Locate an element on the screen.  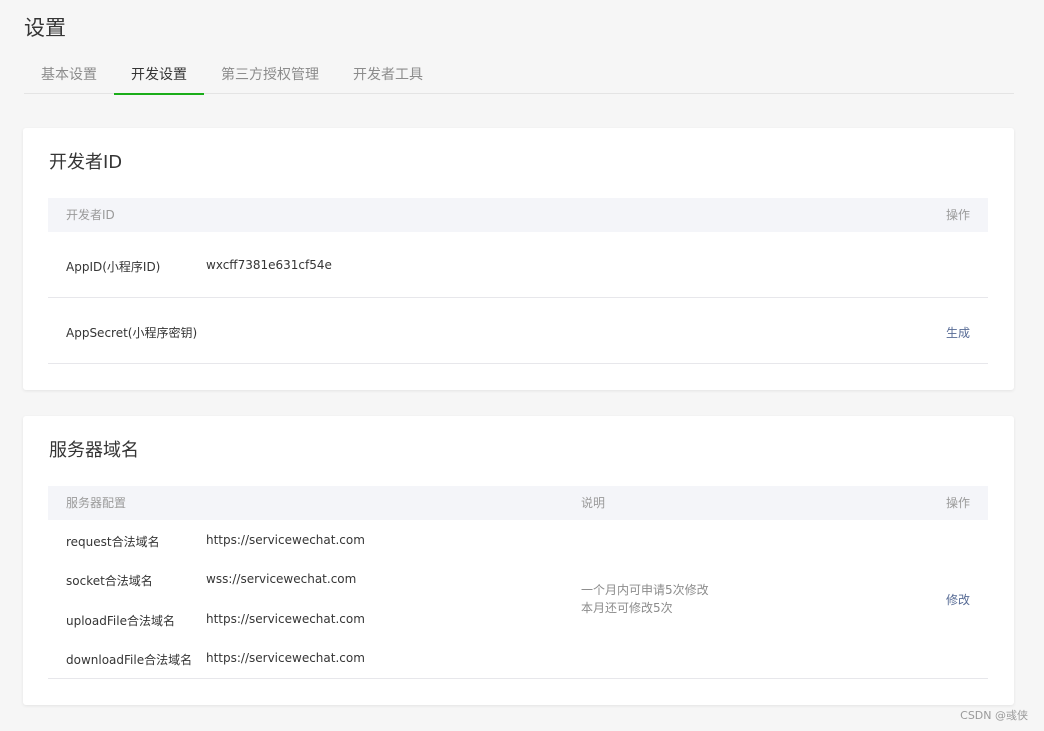
server-domain-table-header: 服务器配置 说明 操作 is located at coordinates (518, 503).